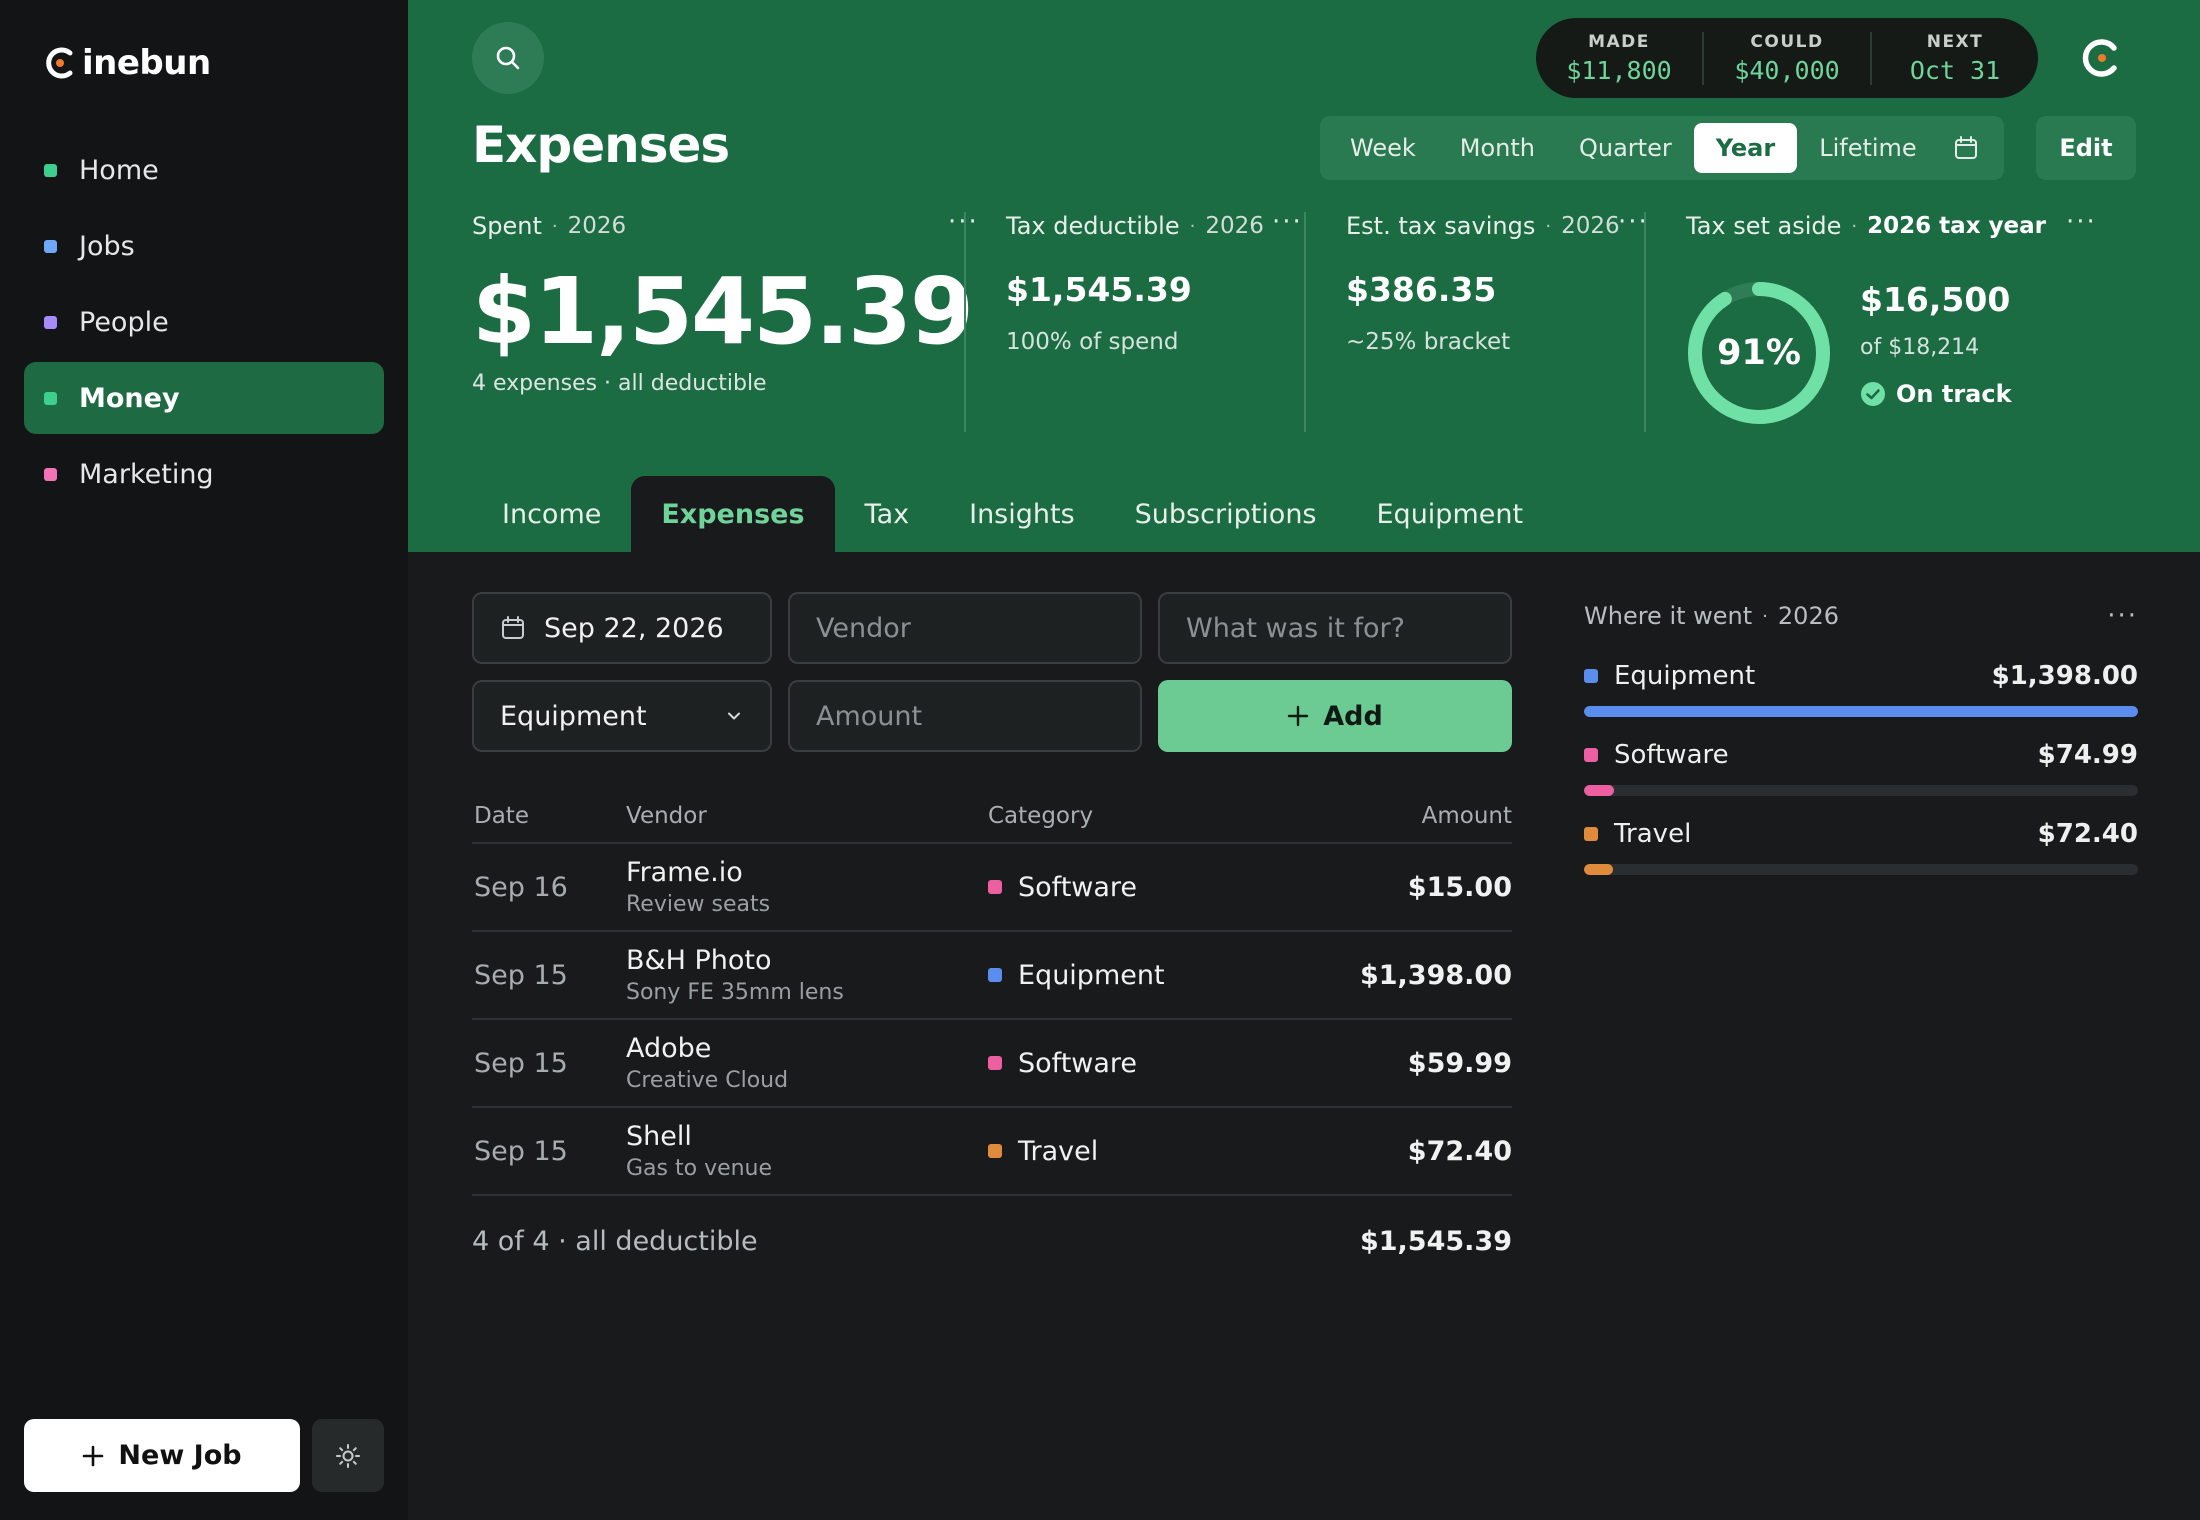  Describe the element at coordinates (1450, 514) in the screenshot. I see `tab-equipment: Equipment` at that location.